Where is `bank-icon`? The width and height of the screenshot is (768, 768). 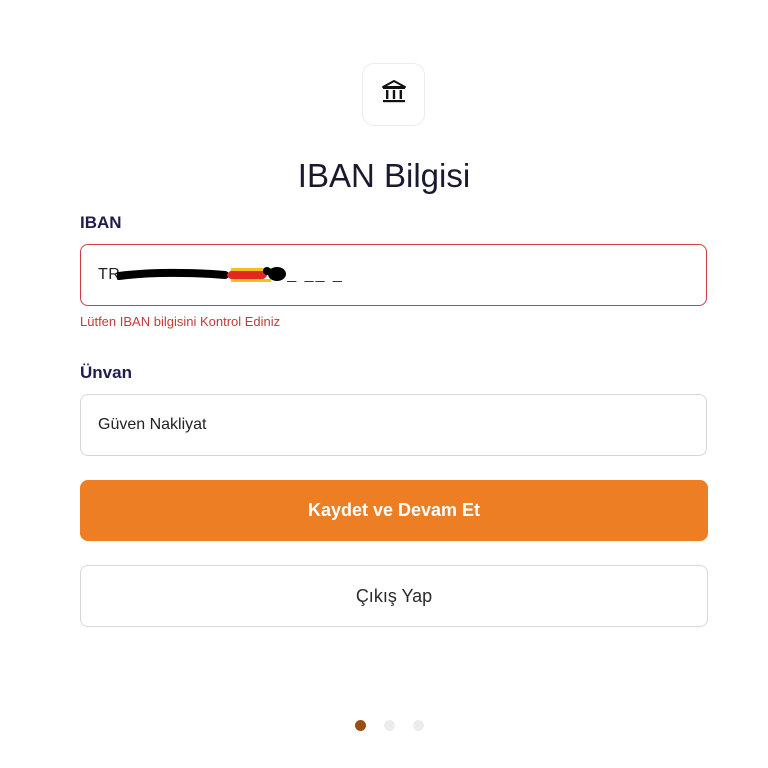 bank-icon is located at coordinates (394, 94).